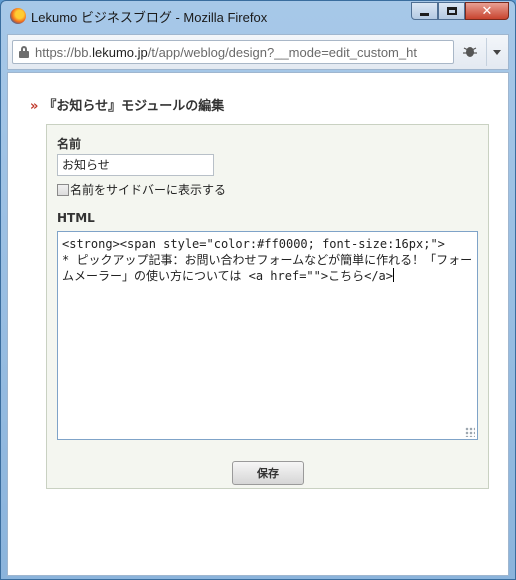 The width and height of the screenshot is (516, 580). I want to click on show-in-sidebar-checkbox, so click(63, 189).